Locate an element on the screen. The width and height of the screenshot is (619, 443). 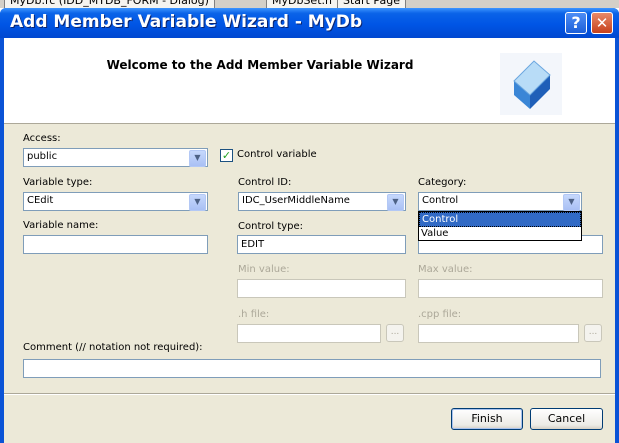
close-icon: ✕ is located at coordinates (602, 23).